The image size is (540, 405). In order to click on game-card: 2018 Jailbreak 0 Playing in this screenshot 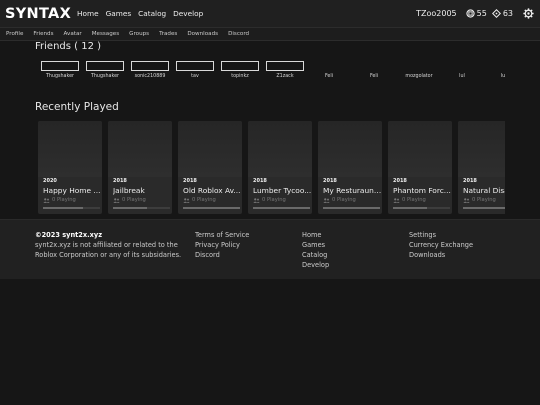, I will do `click(140, 167)`.